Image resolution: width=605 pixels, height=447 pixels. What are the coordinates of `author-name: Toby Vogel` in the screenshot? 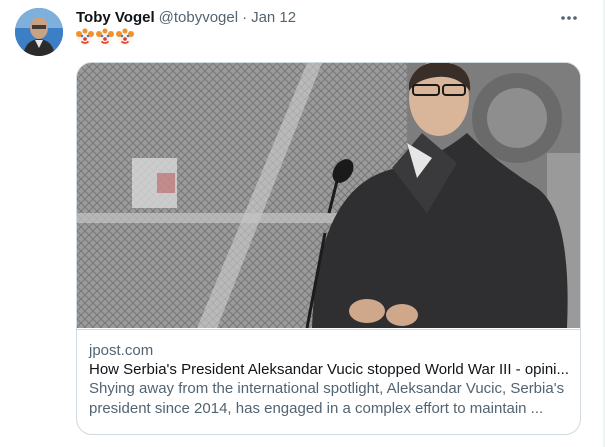 It's located at (115, 17).